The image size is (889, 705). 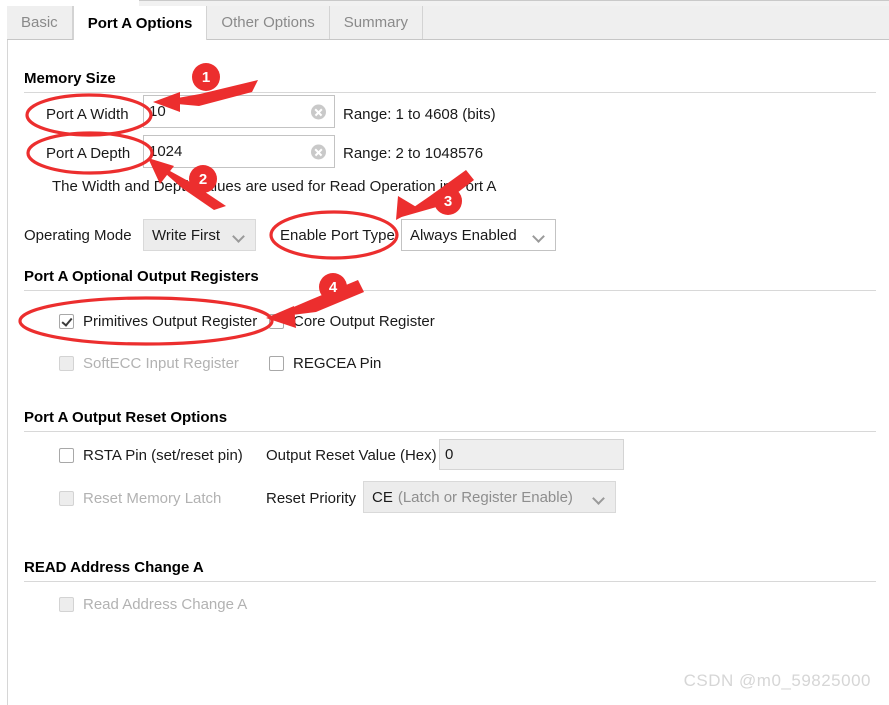 I want to click on output-reset-value-input: 0, so click(x=531, y=454).